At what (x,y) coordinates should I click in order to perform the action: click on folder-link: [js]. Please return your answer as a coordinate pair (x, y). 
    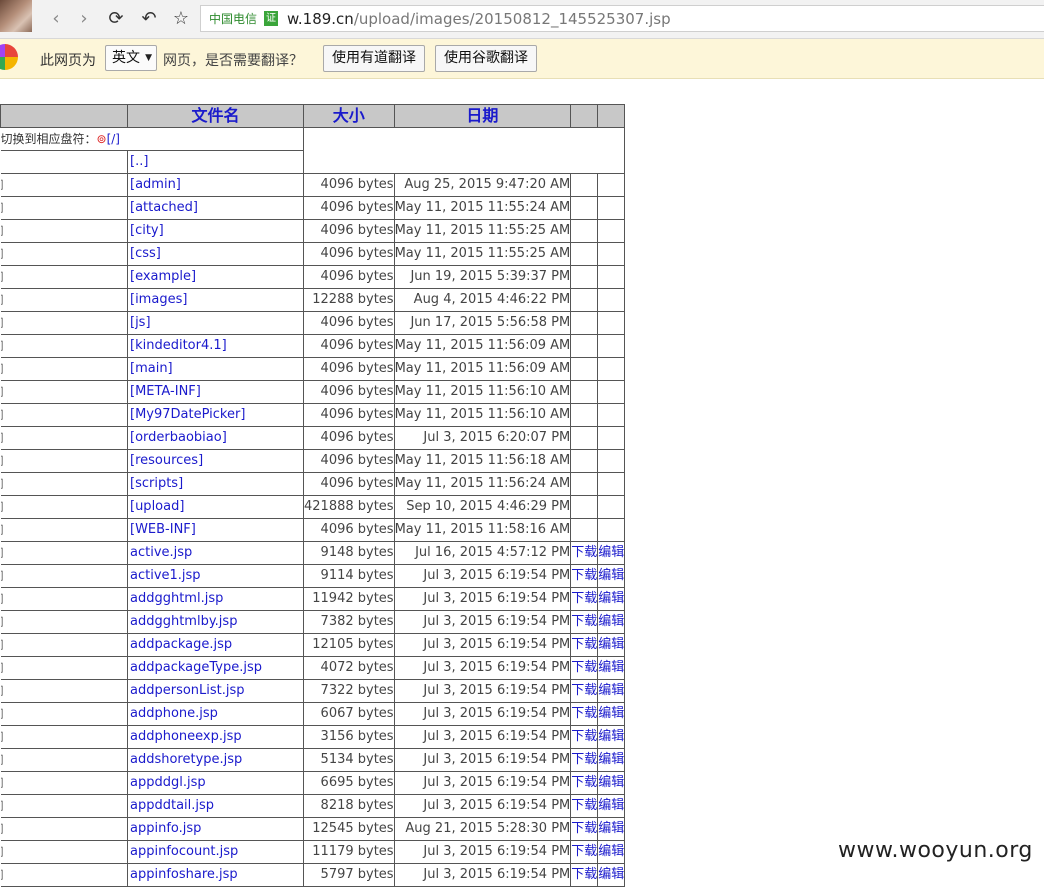
    Looking at the image, I should click on (140, 322).